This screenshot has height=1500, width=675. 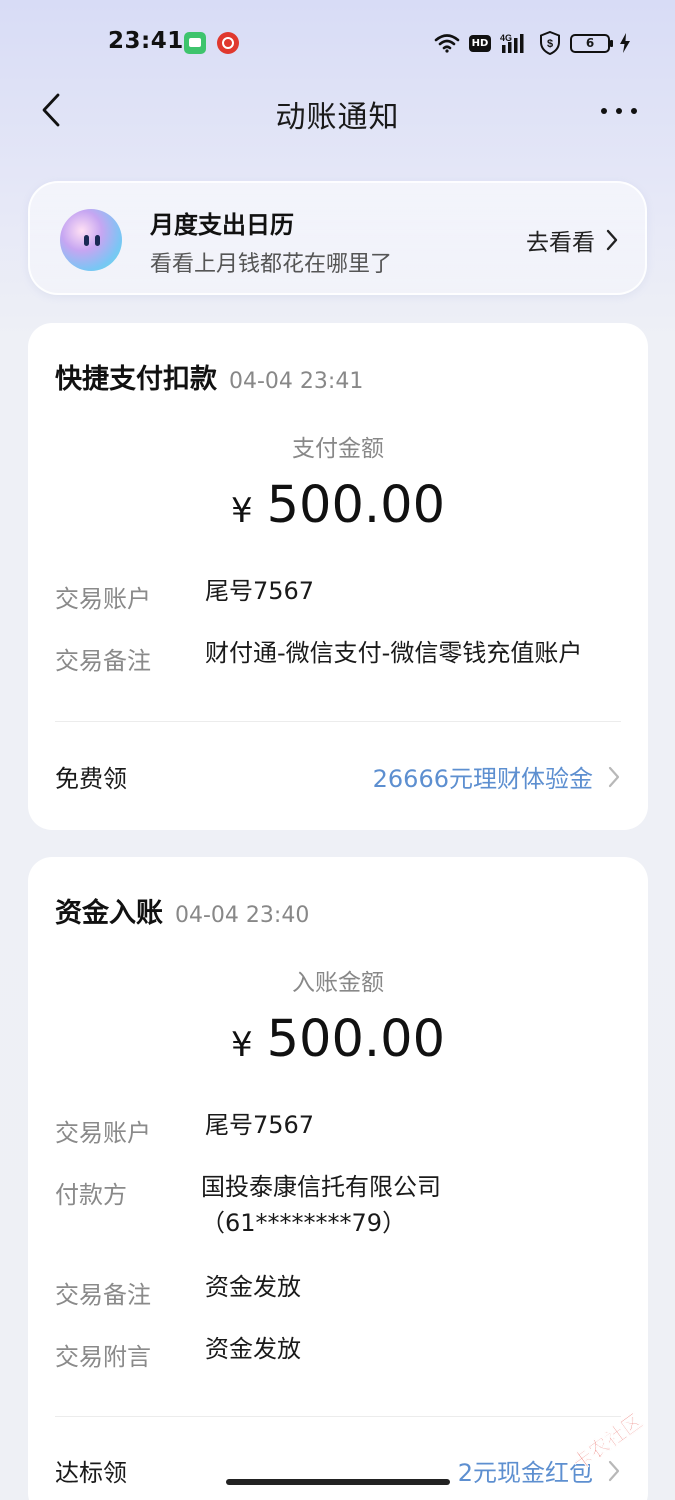 I want to click on status-time: 23:41, so click(x=146, y=41).